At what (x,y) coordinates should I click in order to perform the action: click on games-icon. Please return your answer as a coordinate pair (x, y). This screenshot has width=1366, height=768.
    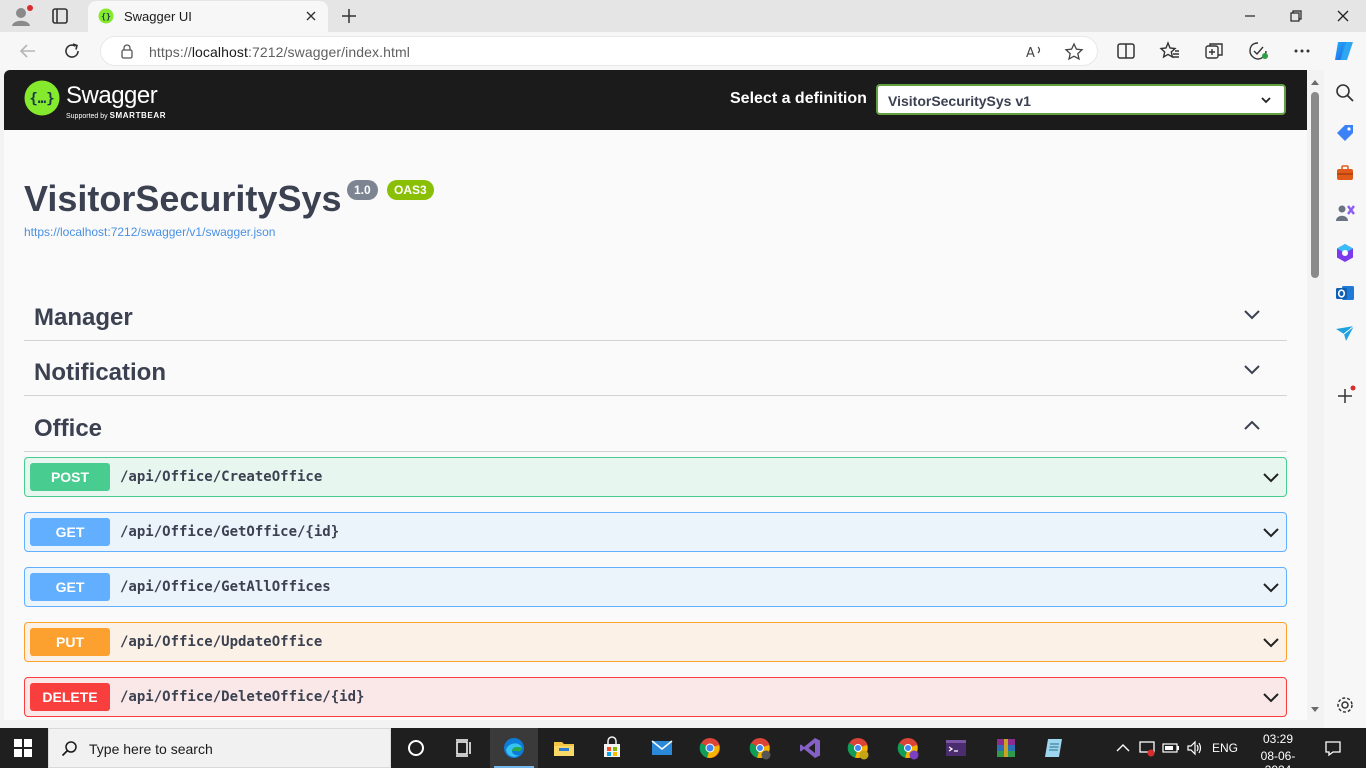
    Looking at the image, I should click on (1345, 213).